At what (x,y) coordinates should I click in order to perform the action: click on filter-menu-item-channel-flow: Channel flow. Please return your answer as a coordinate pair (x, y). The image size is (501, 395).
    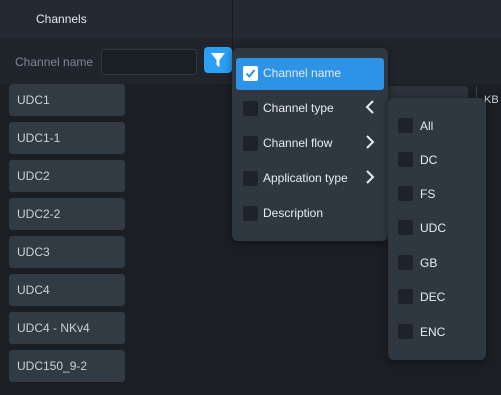
    Looking at the image, I should click on (310, 144).